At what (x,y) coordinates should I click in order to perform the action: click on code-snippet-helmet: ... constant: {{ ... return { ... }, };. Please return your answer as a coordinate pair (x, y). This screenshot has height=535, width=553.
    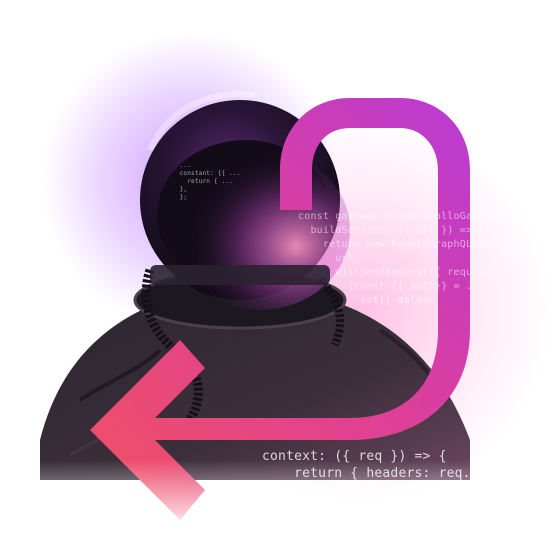
    Looking at the image, I should click on (210, 181).